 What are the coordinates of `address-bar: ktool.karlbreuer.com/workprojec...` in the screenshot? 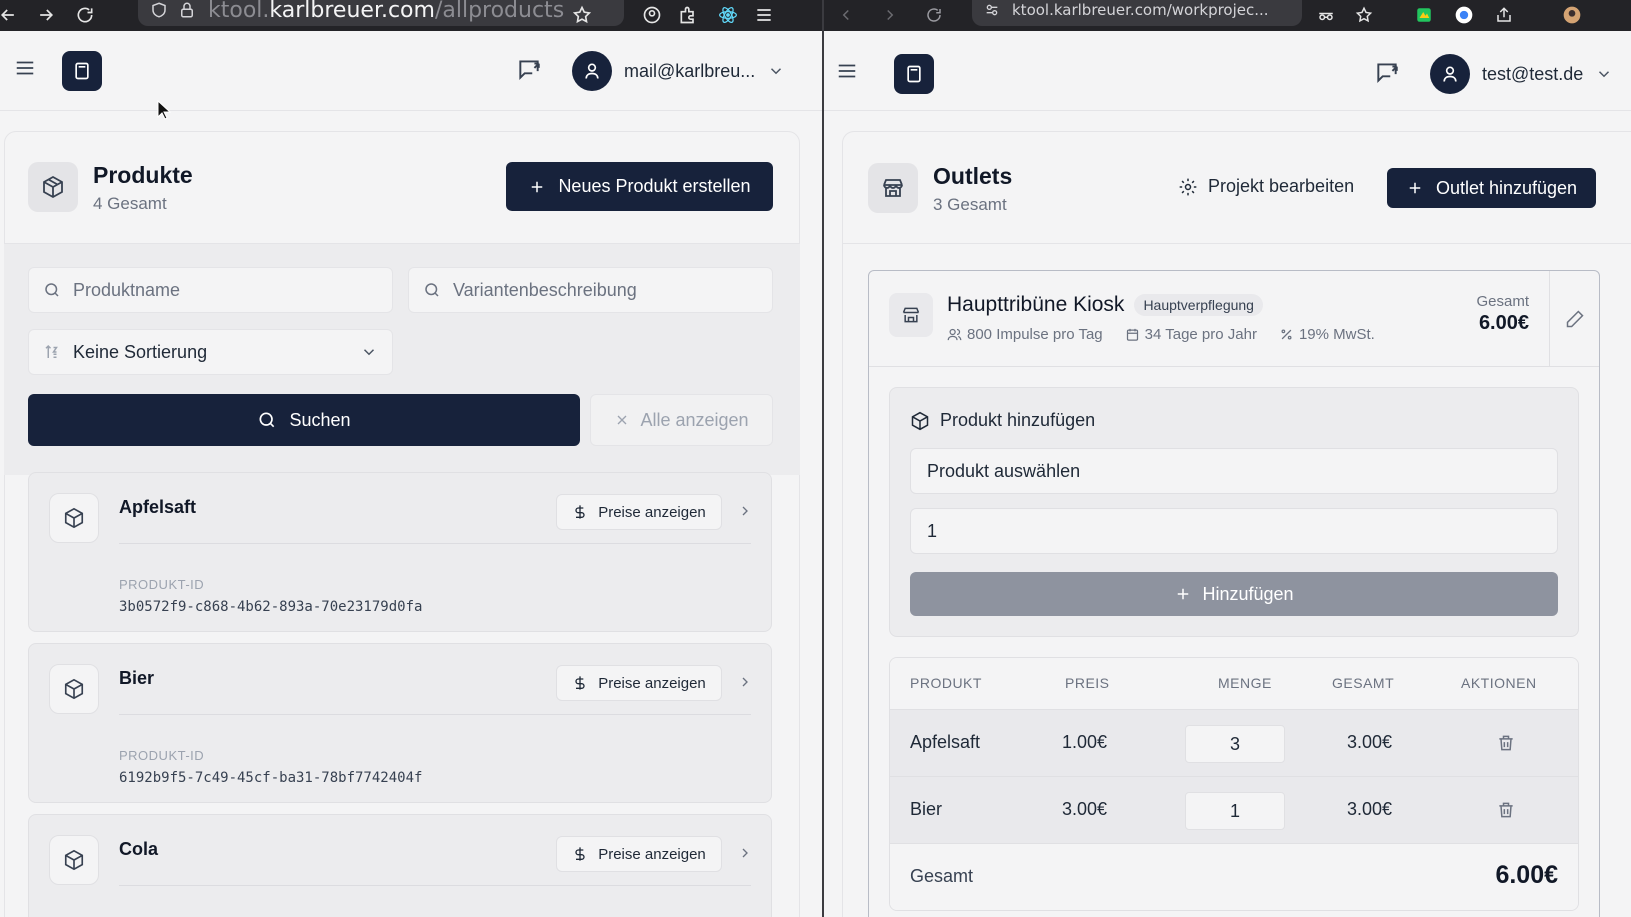 It's located at (1137, 13).